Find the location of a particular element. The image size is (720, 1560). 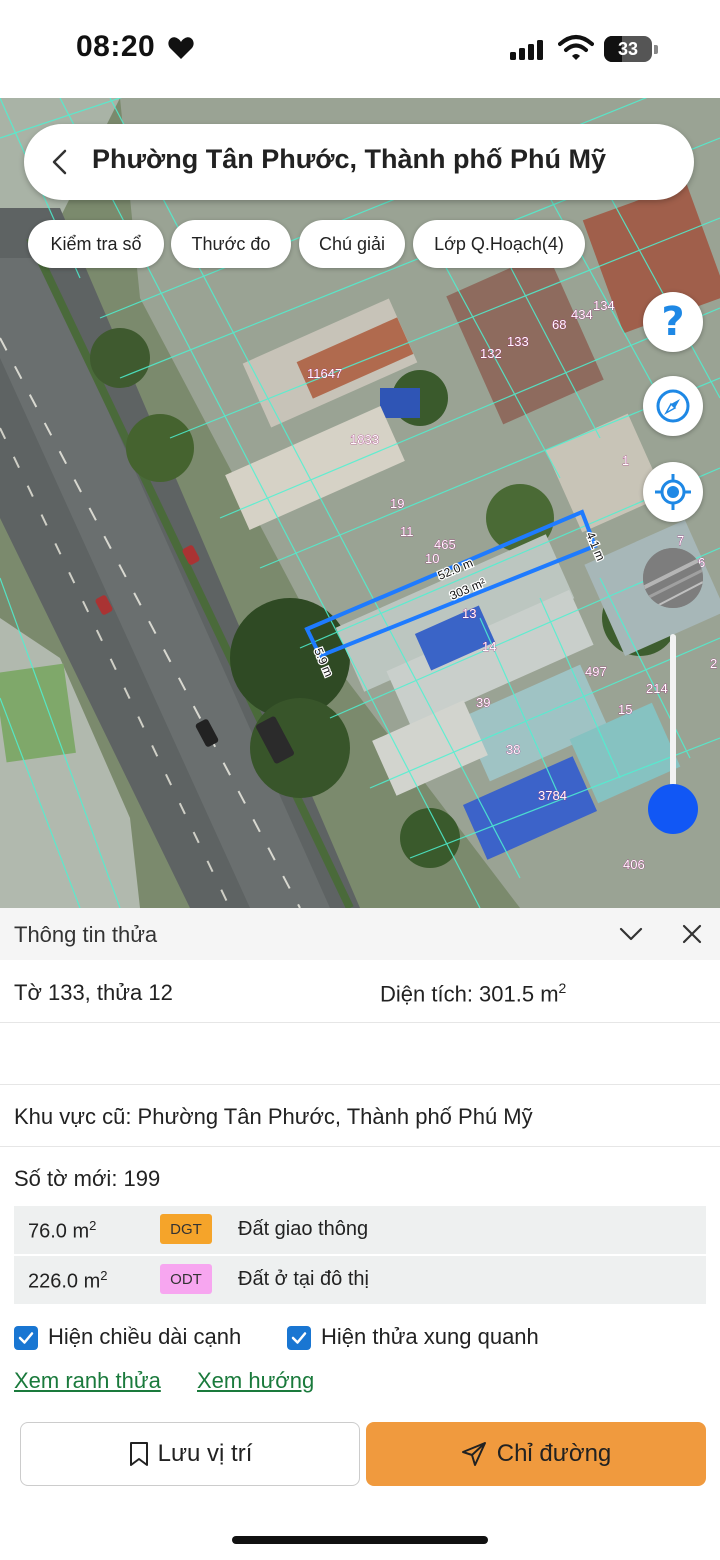

panel-header: Thông tin thửa is located at coordinates (360, 934).